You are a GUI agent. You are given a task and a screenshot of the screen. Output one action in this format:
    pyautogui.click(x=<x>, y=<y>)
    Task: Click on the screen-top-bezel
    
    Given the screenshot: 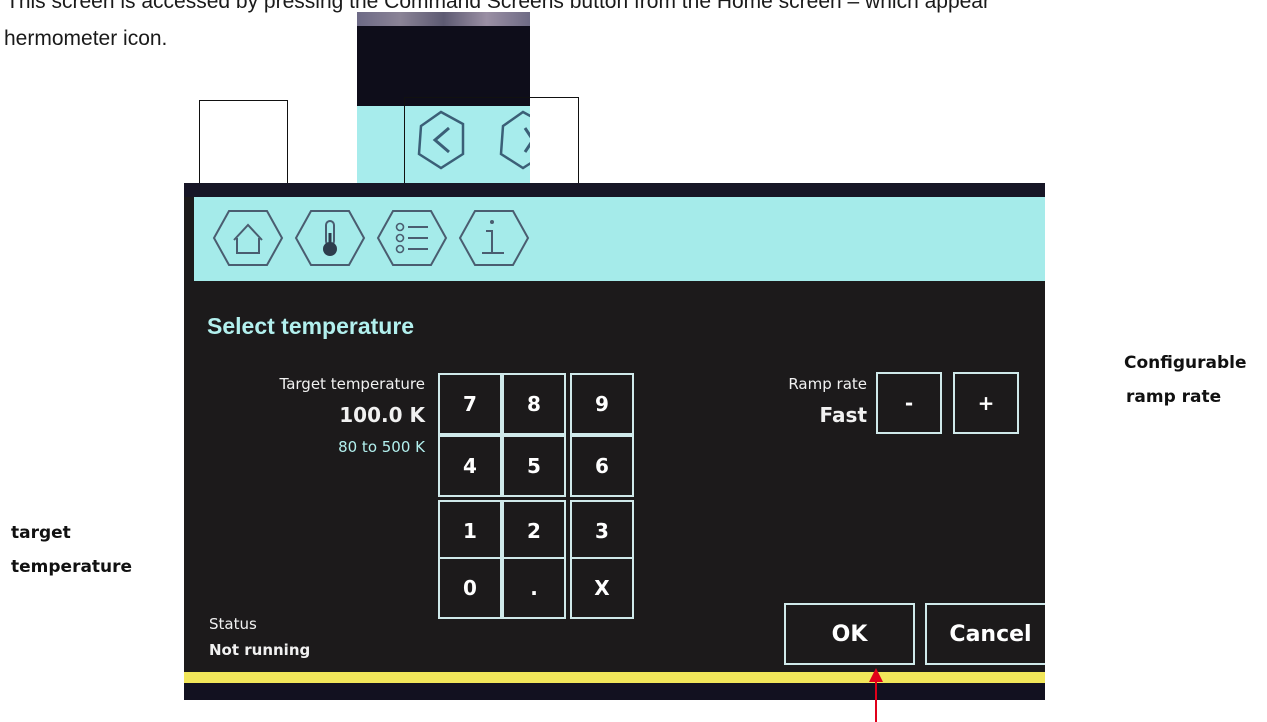 What is the action you would take?
    pyautogui.click(x=614, y=190)
    